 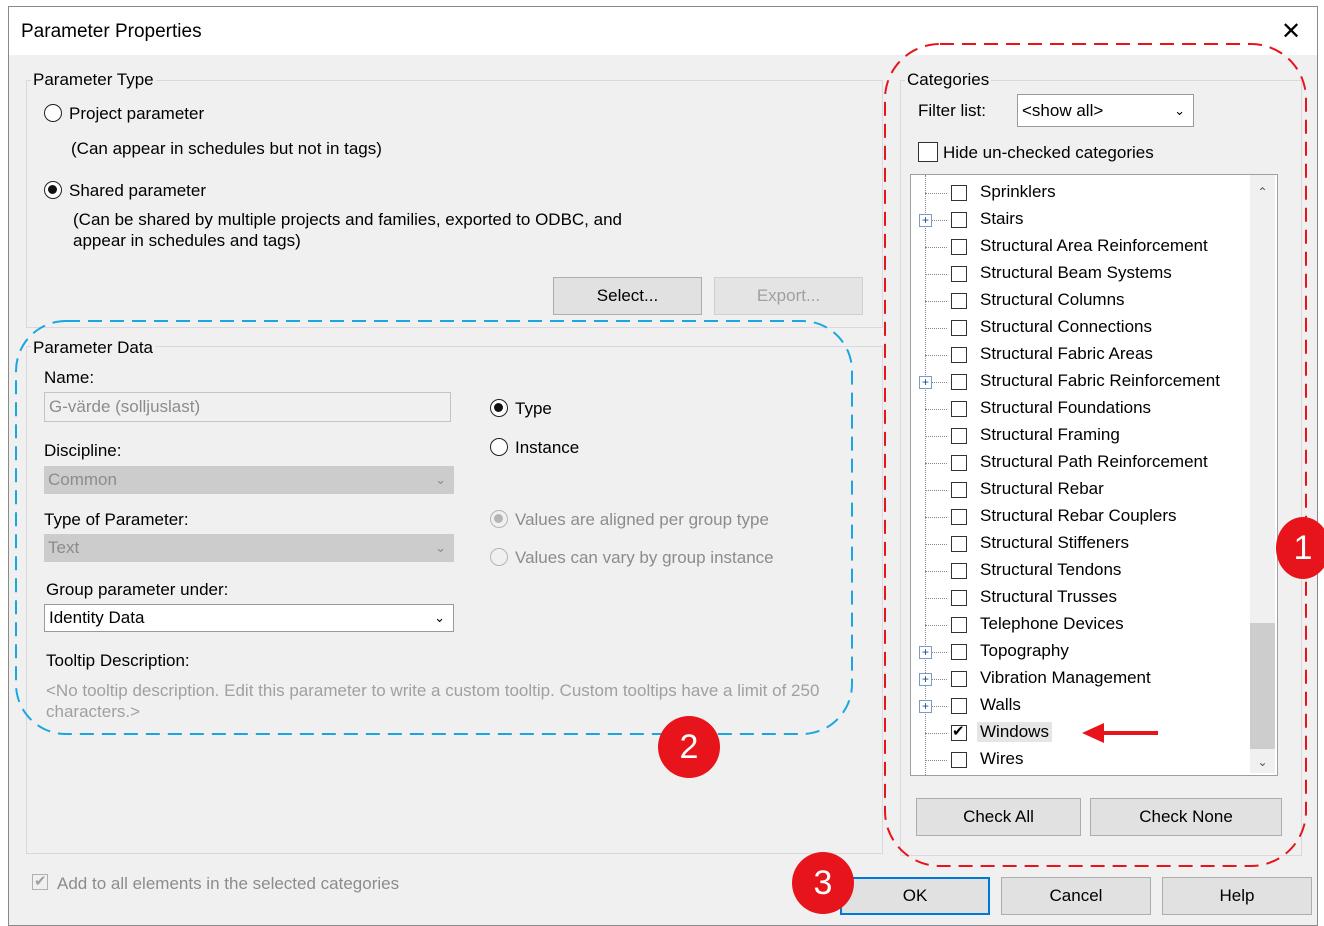 What do you see at coordinates (689, 747) in the screenshot?
I see `annotation-badge-2: 2` at bounding box center [689, 747].